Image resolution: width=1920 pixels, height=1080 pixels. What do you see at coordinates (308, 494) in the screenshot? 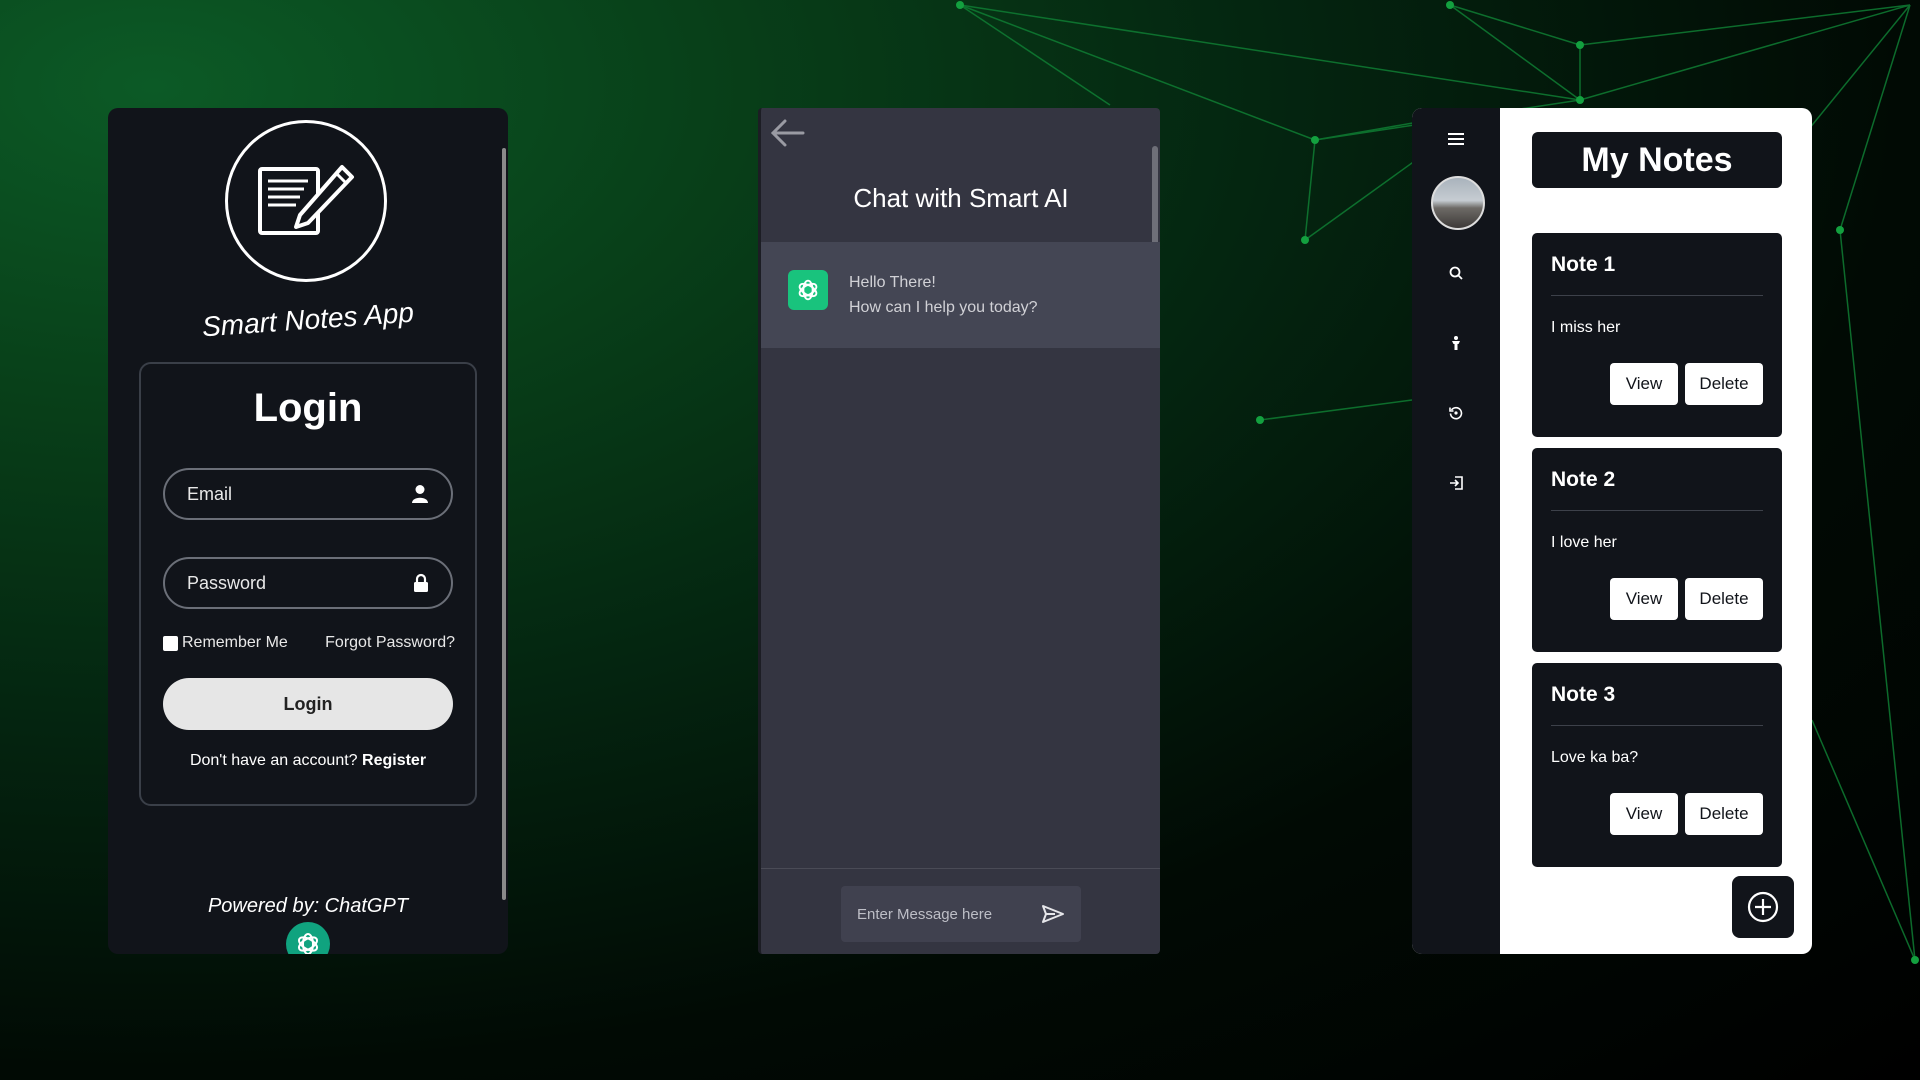
I see `email-field: Email` at bounding box center [308, 494].